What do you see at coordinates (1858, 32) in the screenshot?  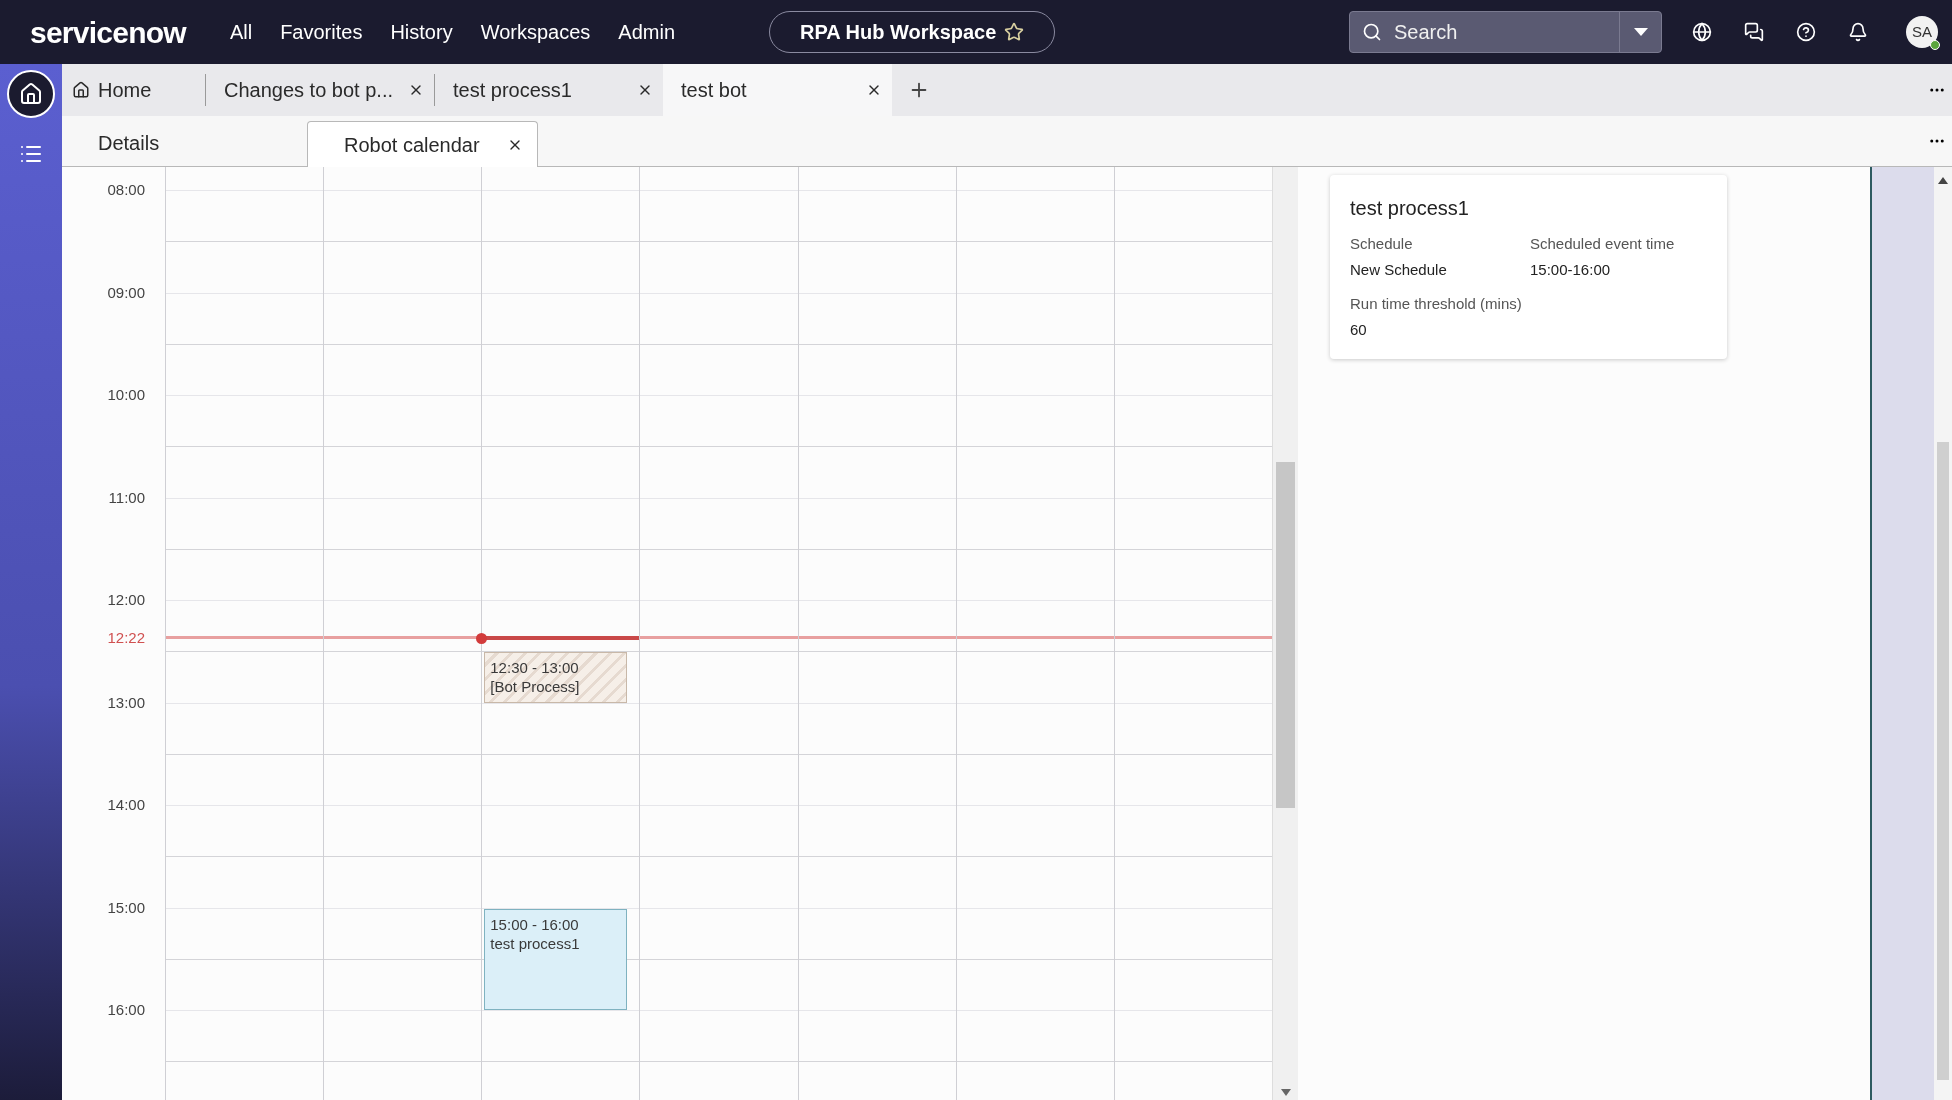 I see `bell-icon` at bounding box center [1858, 32].